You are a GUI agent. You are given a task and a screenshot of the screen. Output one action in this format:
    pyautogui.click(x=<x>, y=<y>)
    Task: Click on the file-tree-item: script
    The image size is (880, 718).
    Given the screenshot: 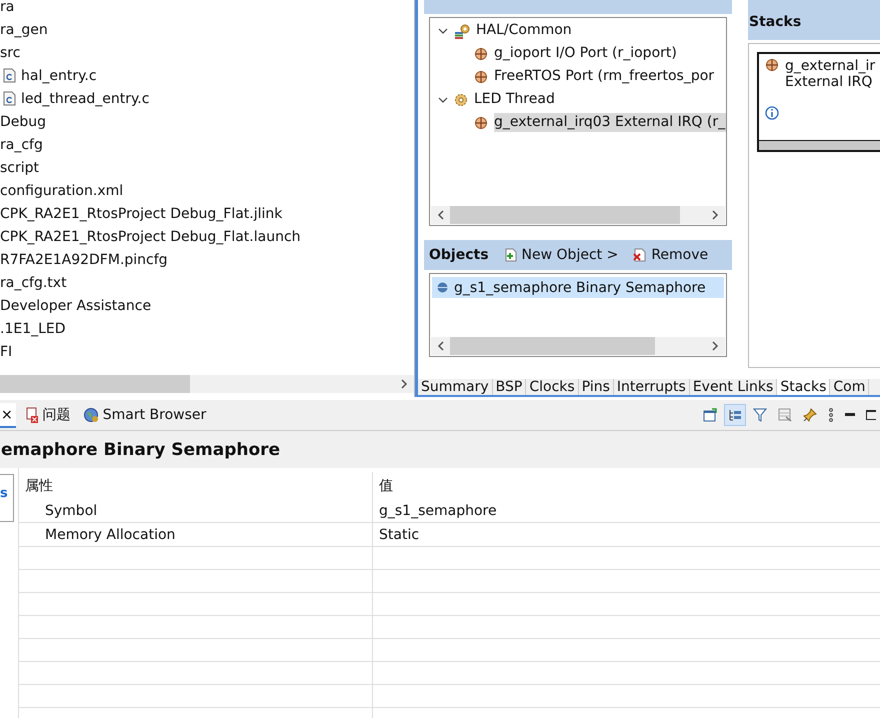 What is the action you would take?
    pyautogui.click(x=20, y=168)
    